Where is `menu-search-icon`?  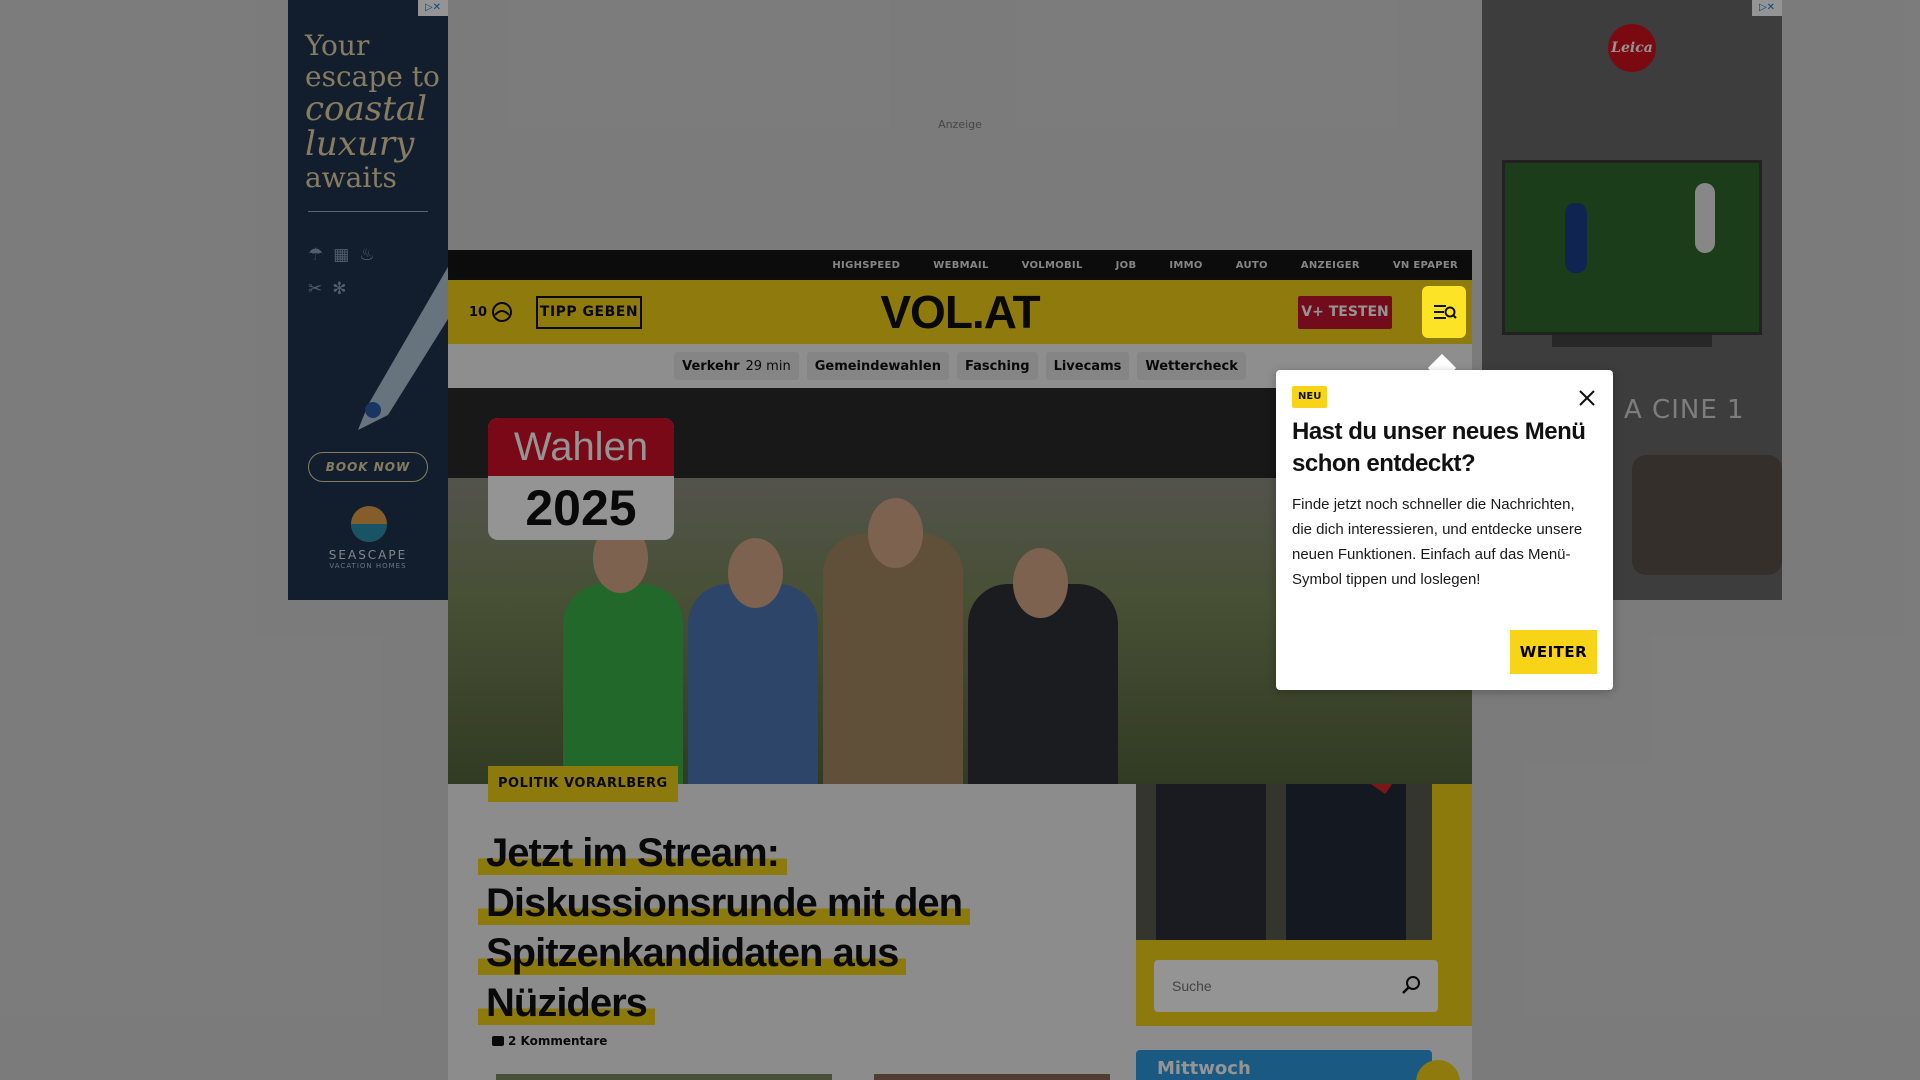
menu-search-icon is located at coordinates (1445, 312).